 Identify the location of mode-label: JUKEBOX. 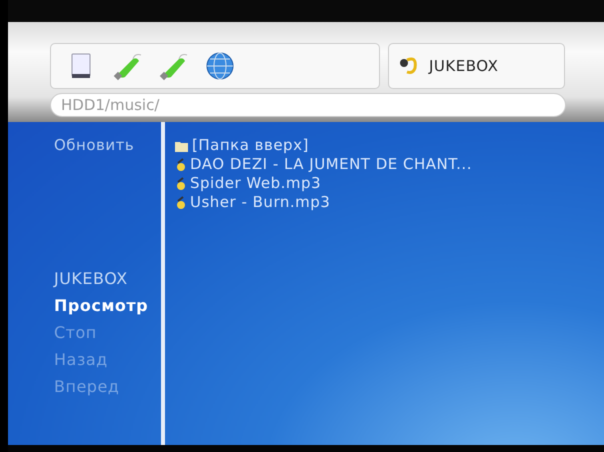
(463, 66).